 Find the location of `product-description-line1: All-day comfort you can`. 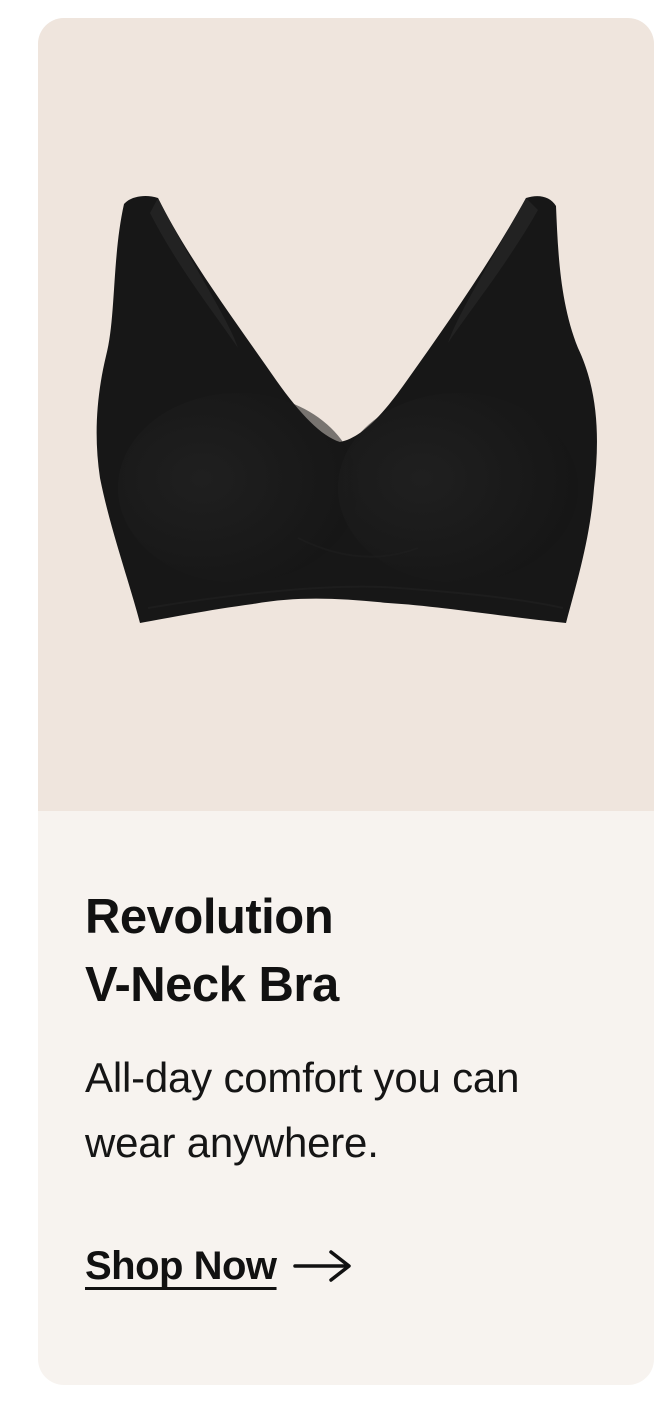

product-description-line1: All-day comfort you can is located at coordinates (302, 1077).